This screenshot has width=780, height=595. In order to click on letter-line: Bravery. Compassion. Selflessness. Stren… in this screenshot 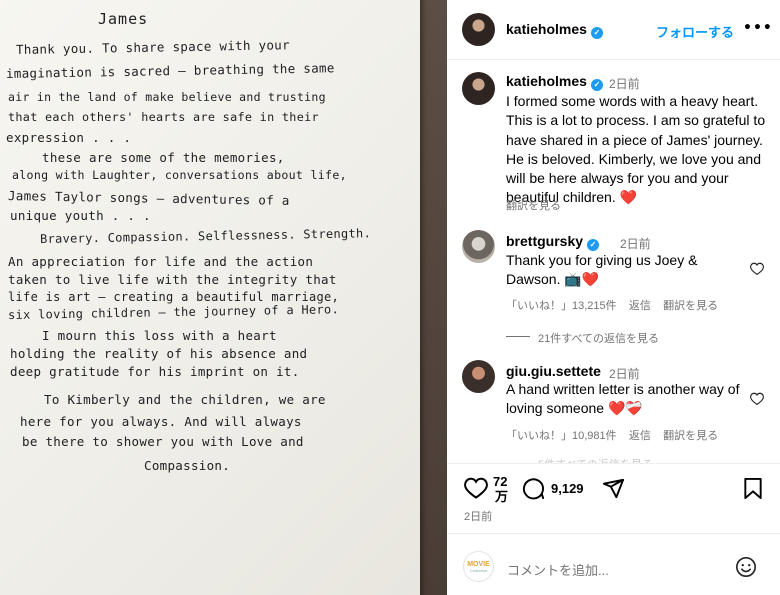, I will do `click(205, 236)`.